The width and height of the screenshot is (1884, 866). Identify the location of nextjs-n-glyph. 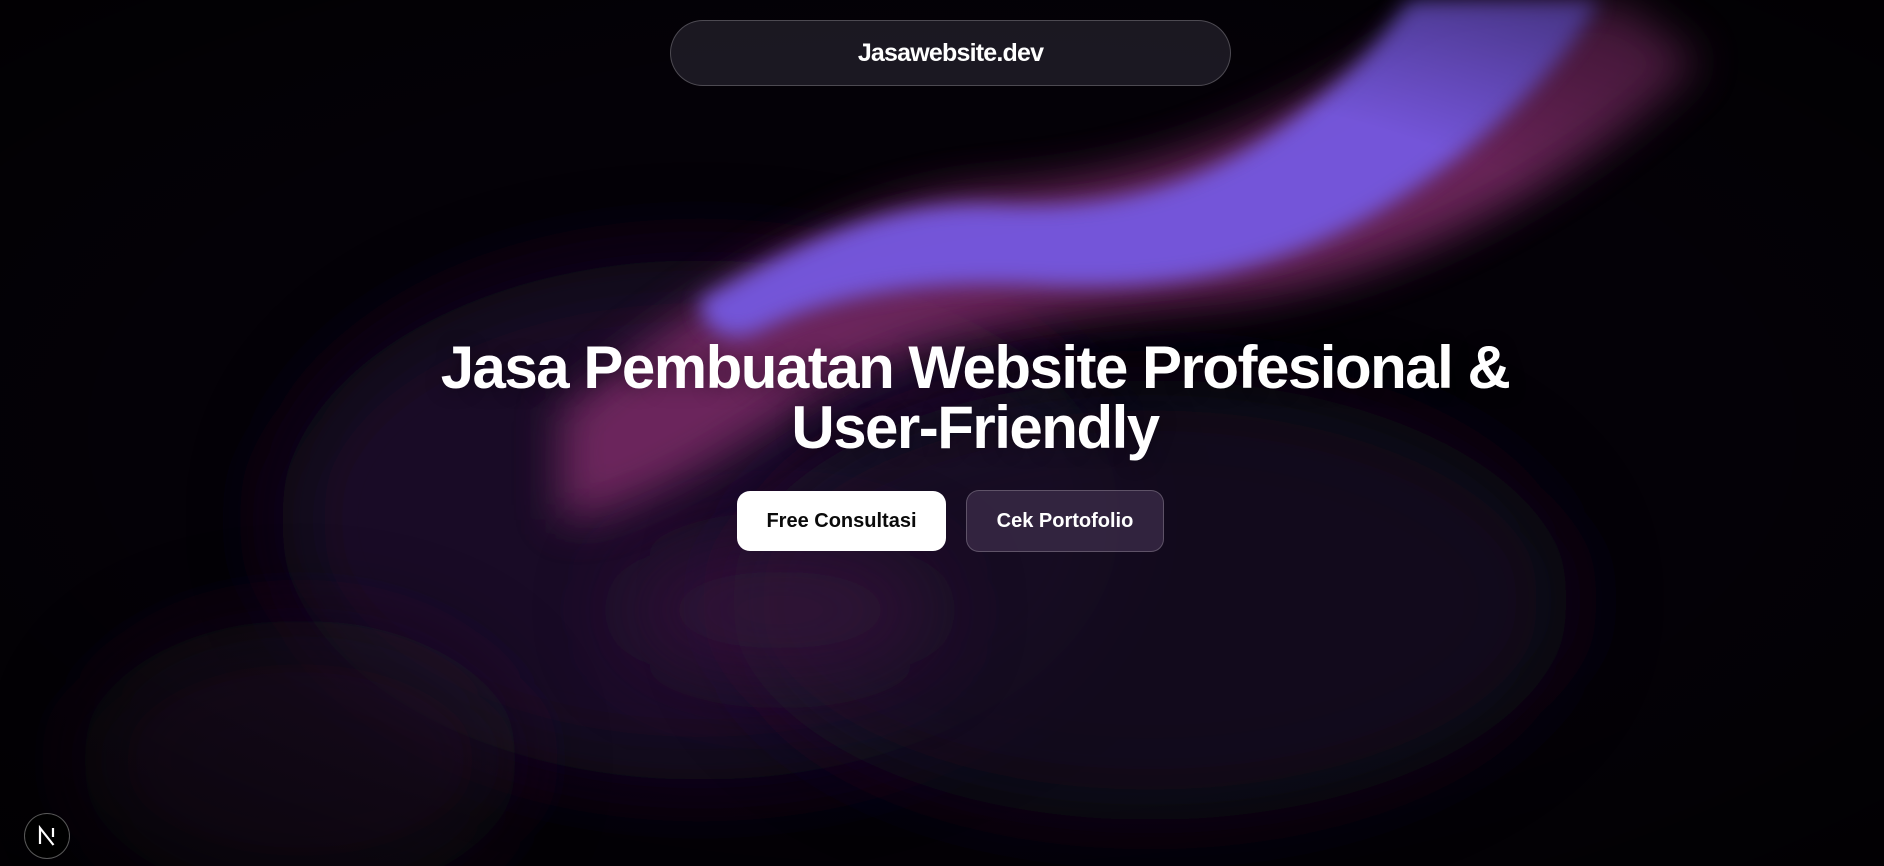
(46, 835).